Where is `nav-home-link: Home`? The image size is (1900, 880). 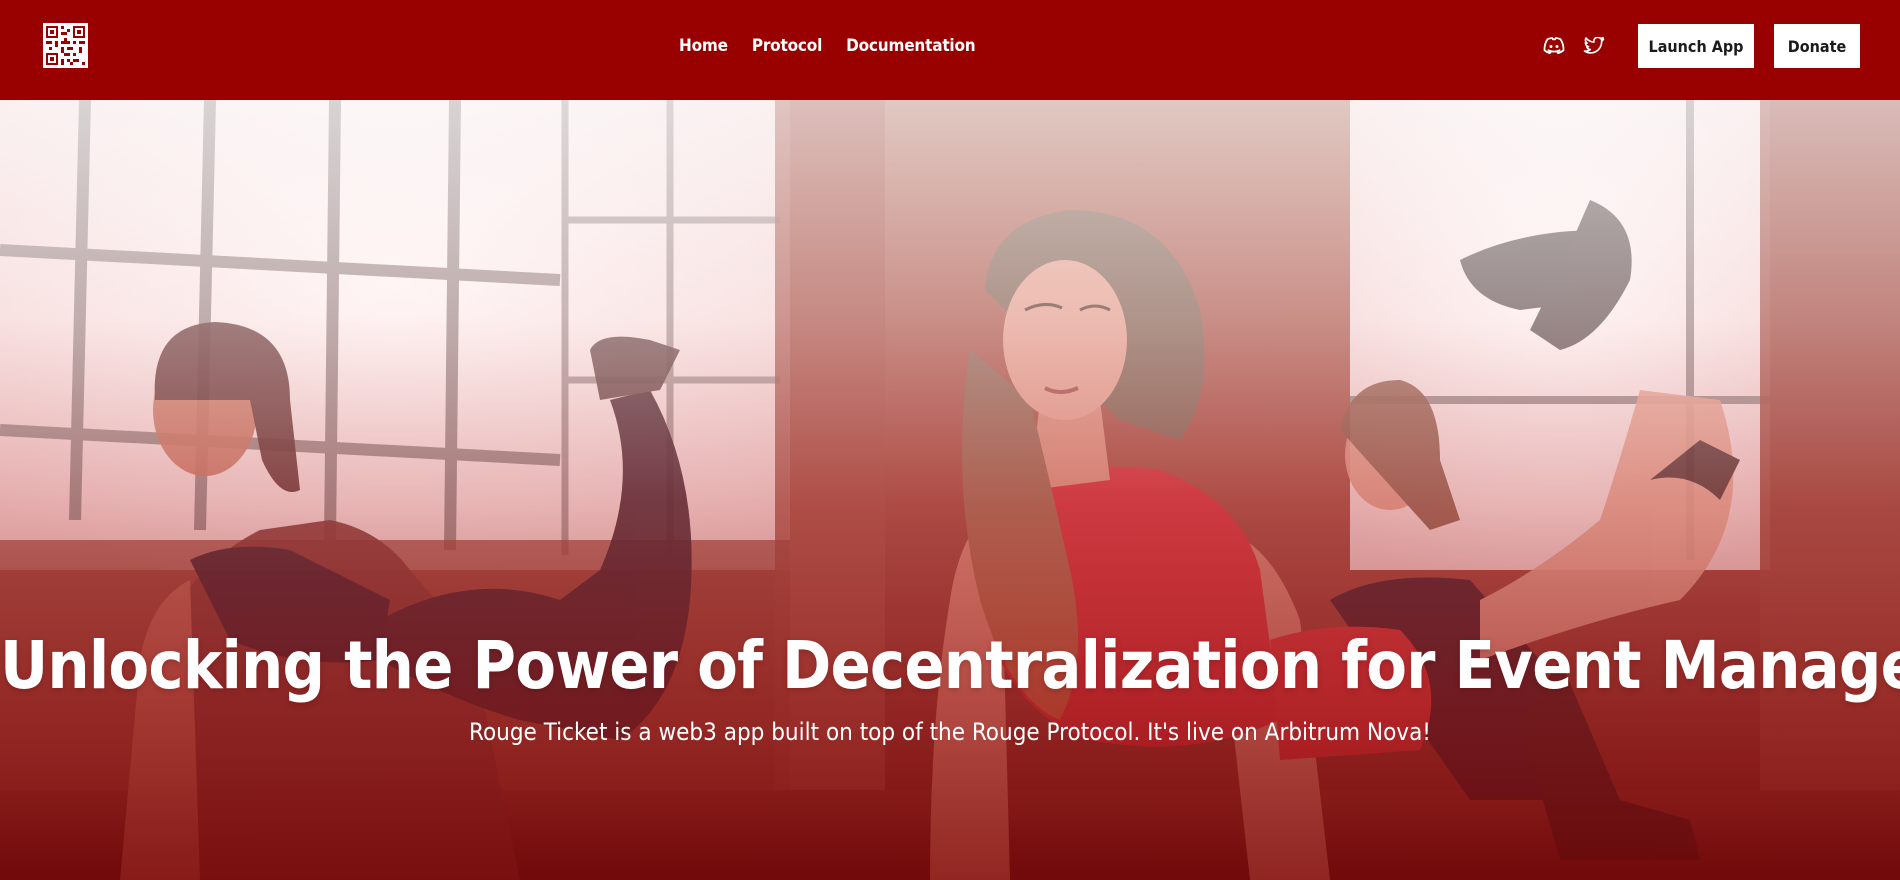 nav-home-link: Home is located at coordinates (703, 46).